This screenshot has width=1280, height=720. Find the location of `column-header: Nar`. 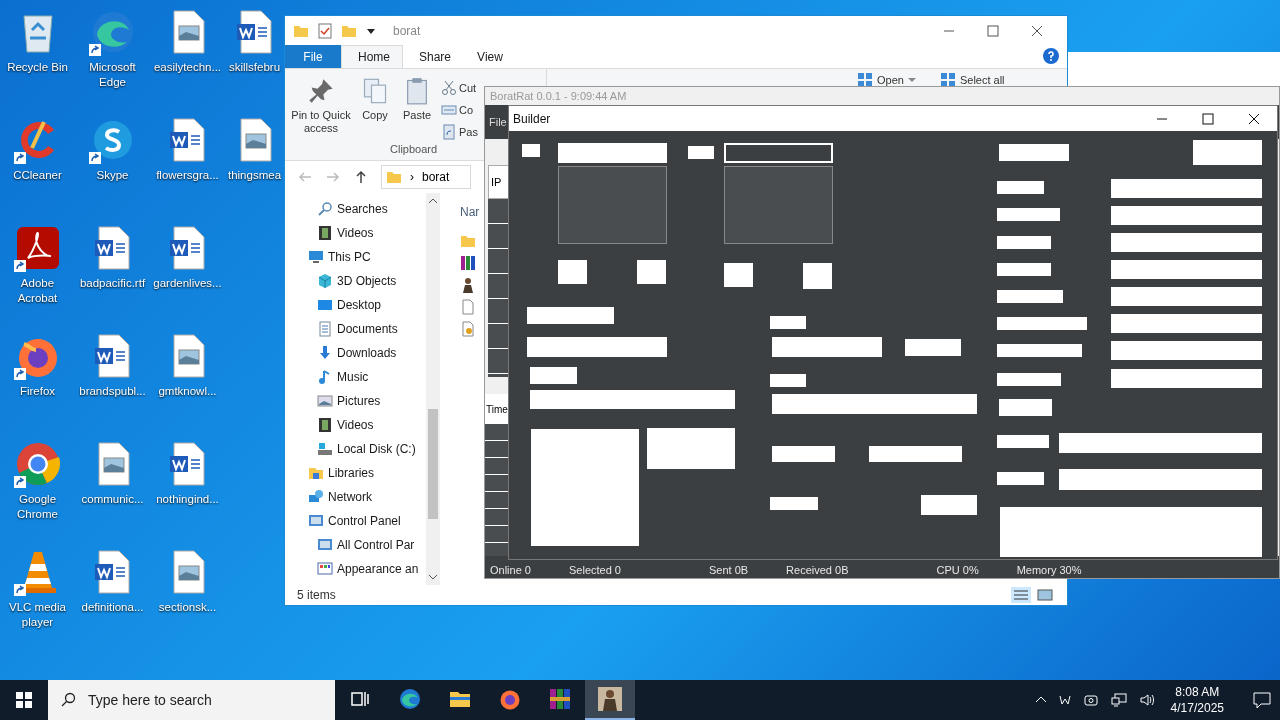

column-header: Nar is located at coordinates (470, 212).